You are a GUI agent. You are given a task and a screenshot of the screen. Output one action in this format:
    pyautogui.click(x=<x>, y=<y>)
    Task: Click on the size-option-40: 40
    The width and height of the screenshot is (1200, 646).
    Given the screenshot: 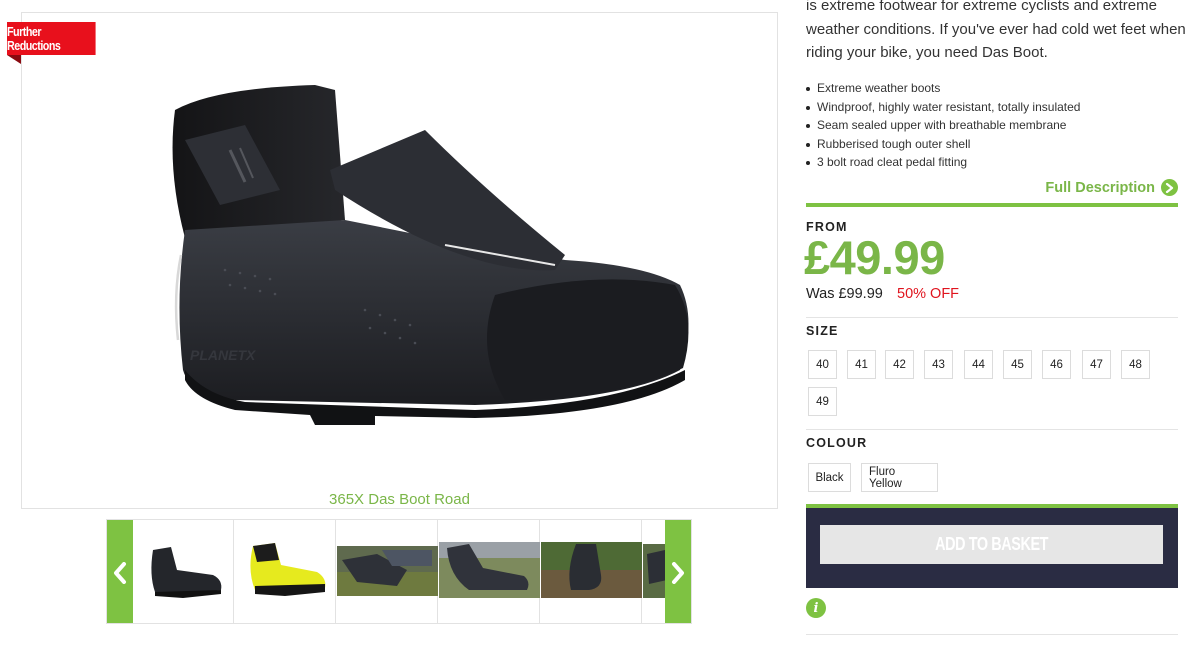 What is the action you would take?
    pyautogui.click(x=822, y=364)
    